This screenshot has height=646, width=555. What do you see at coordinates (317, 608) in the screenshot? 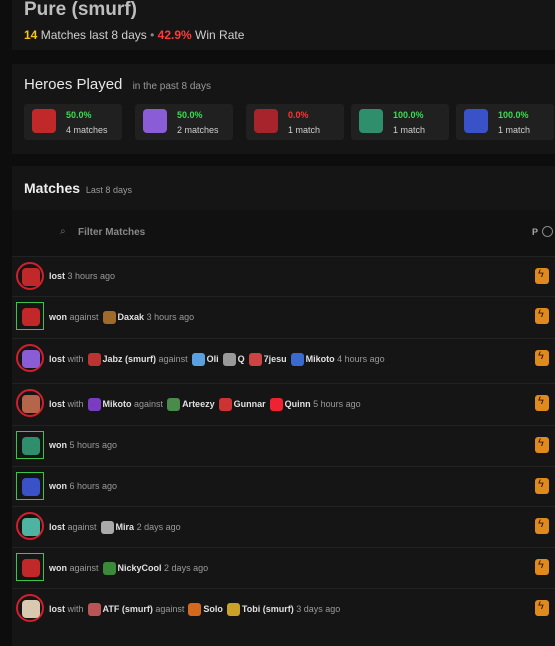
I see `match-text: 3 days ago` at bounding box center [317, 608].